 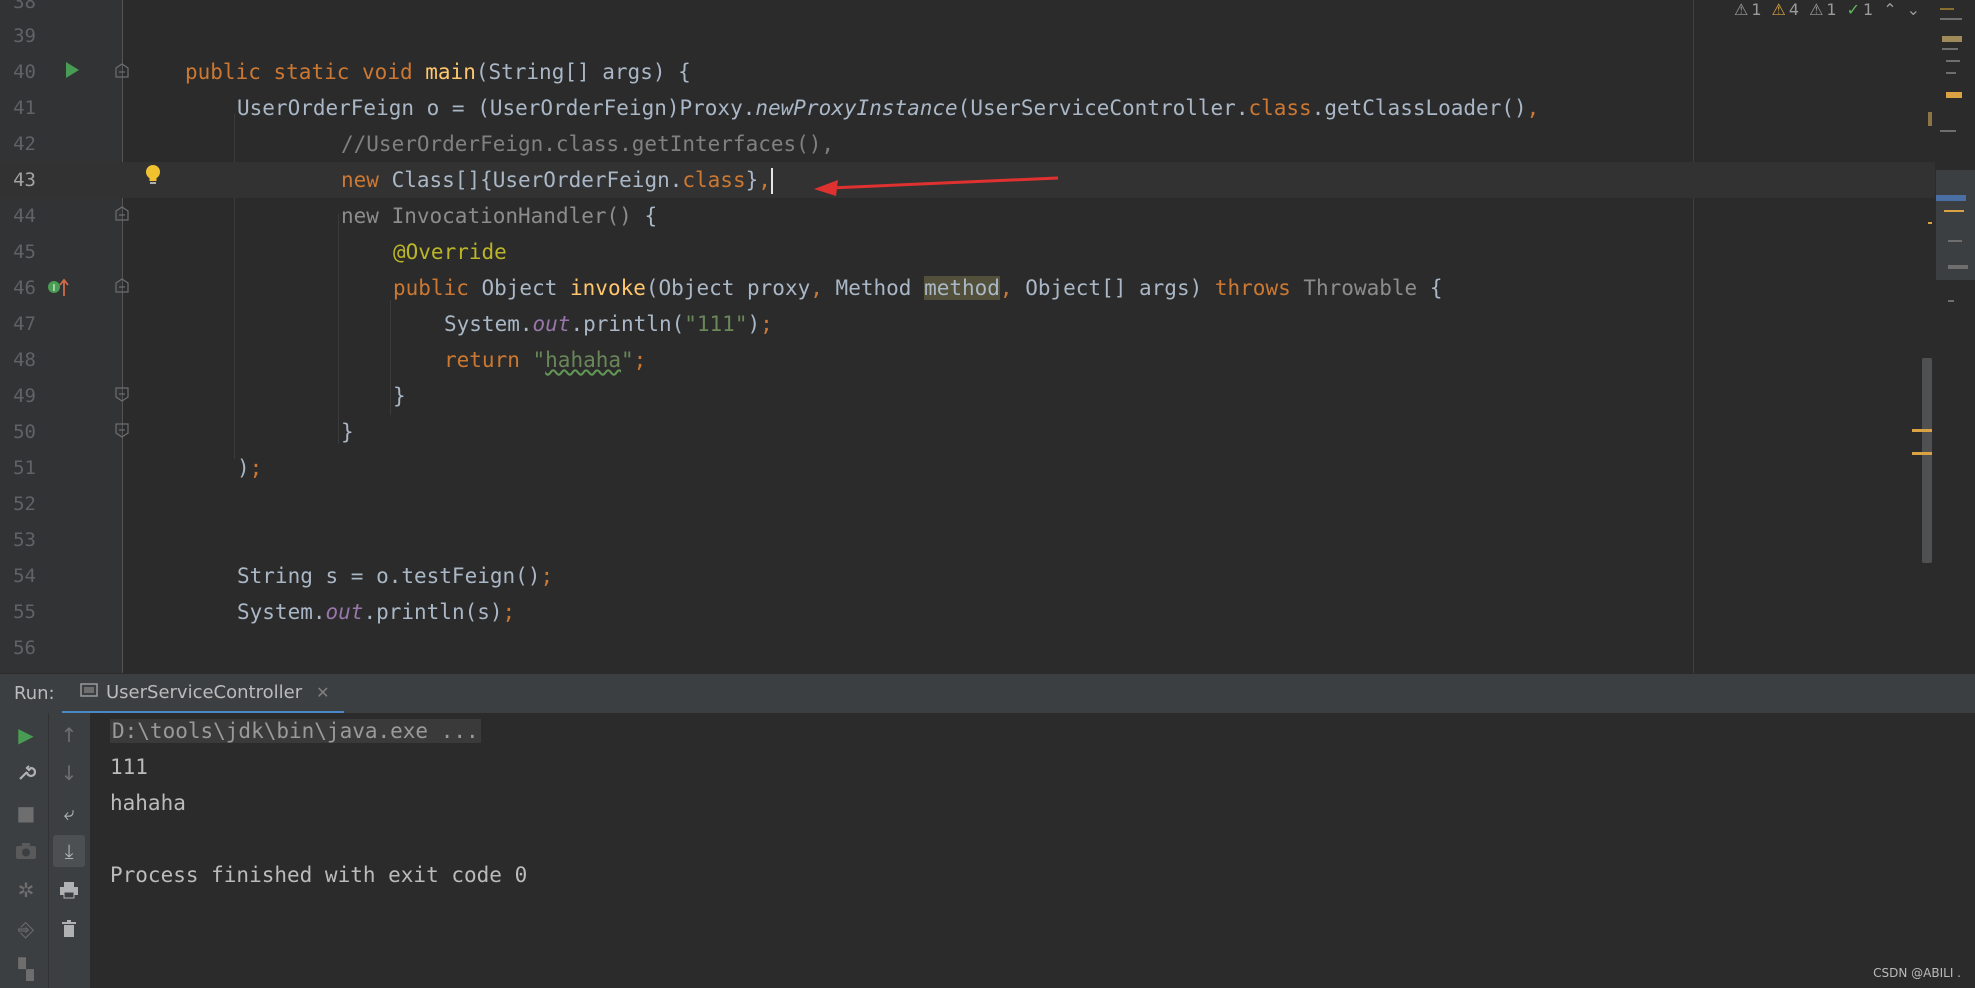 What do you see at coordinates (967, 504) in the screenshot?
I see `code-line: 52` at bounding box center [967, 504].